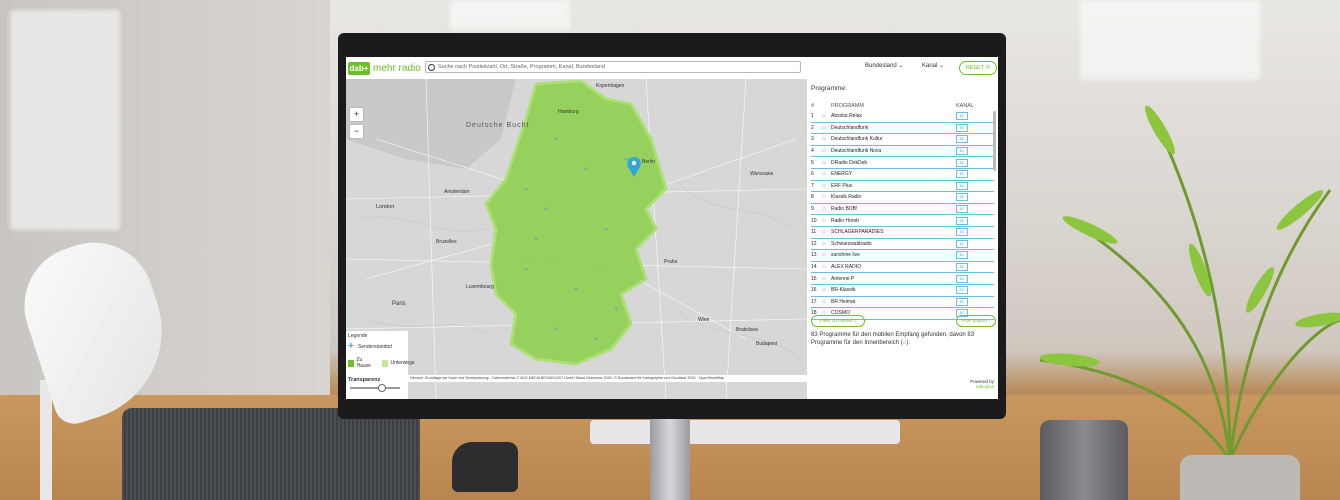 Image resolution: width=1340 pixels, height=500 pixels. I want to click on logo-text: mehr radio, so click(397, 68).